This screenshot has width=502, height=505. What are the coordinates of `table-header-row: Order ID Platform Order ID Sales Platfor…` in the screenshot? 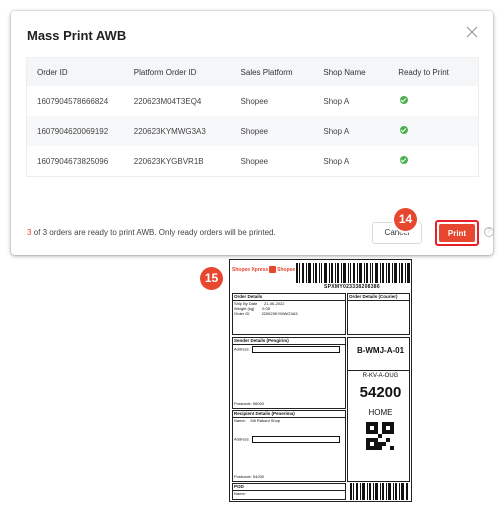 It's located at (252, 72).